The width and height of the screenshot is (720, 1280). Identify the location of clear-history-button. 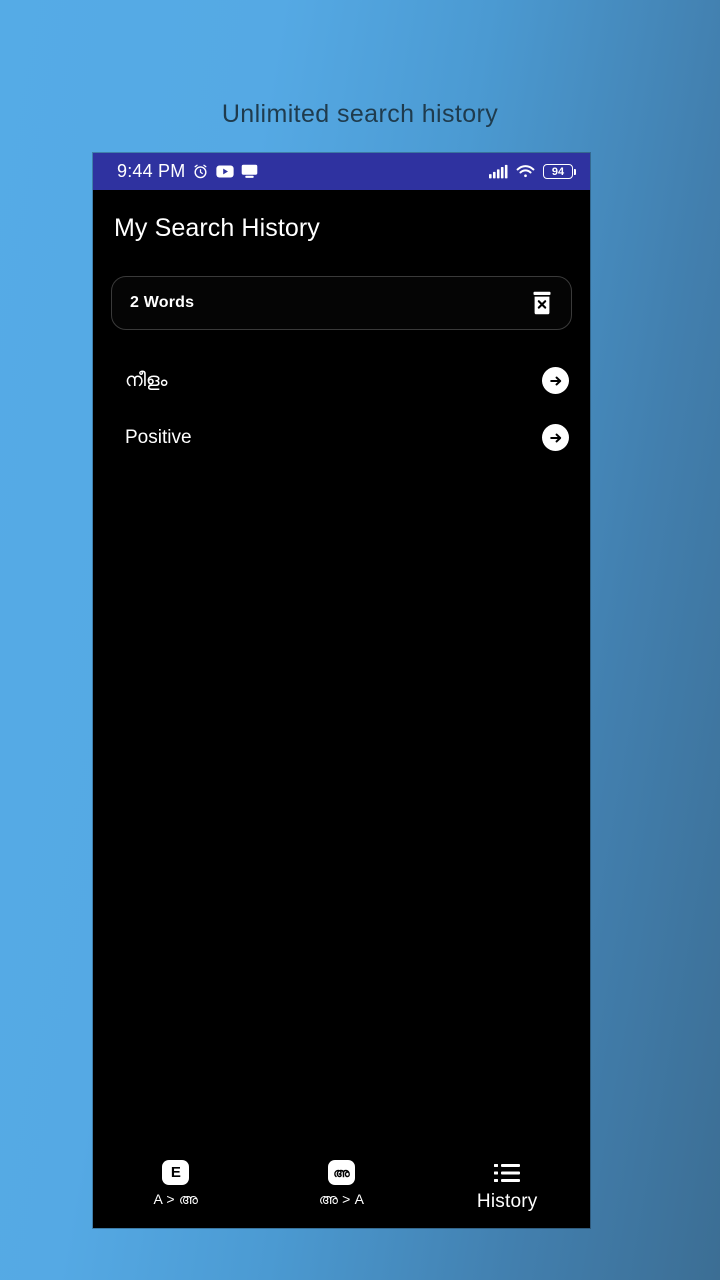
(542, 303).